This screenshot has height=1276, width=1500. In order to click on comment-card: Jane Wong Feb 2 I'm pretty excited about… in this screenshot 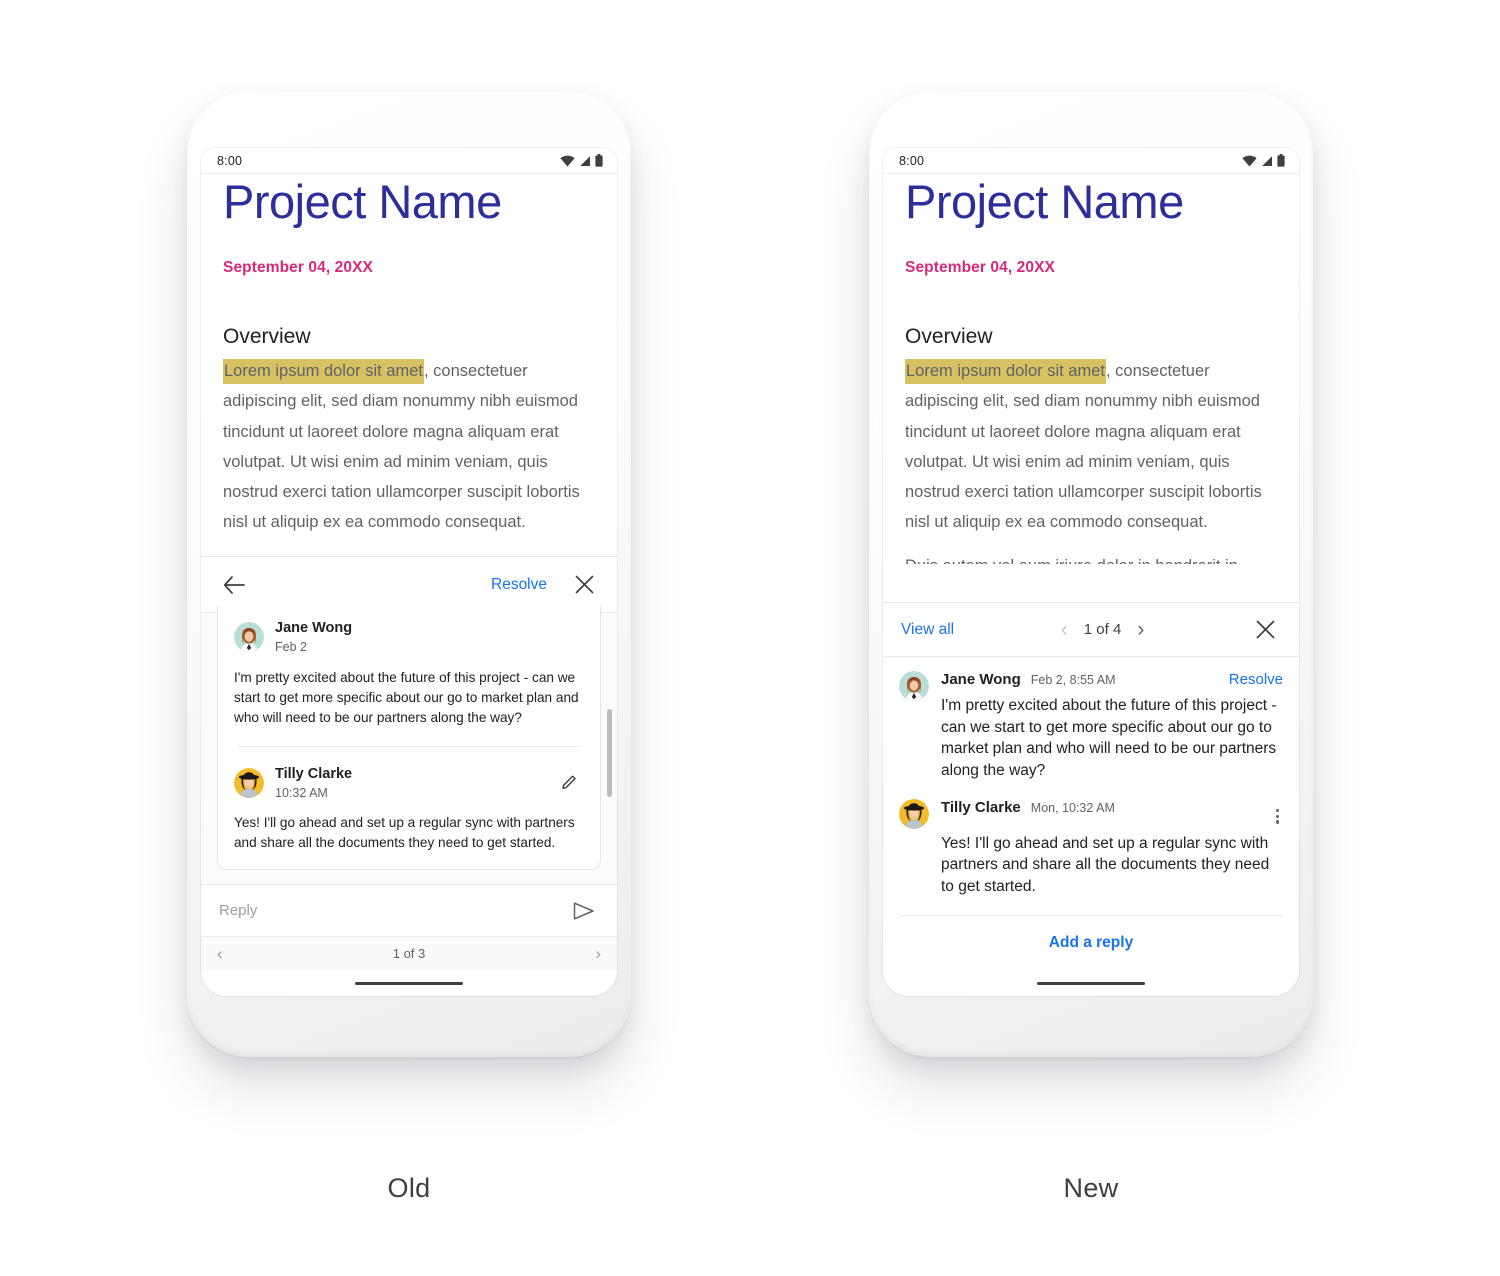, I will do `click(409, 737)`.